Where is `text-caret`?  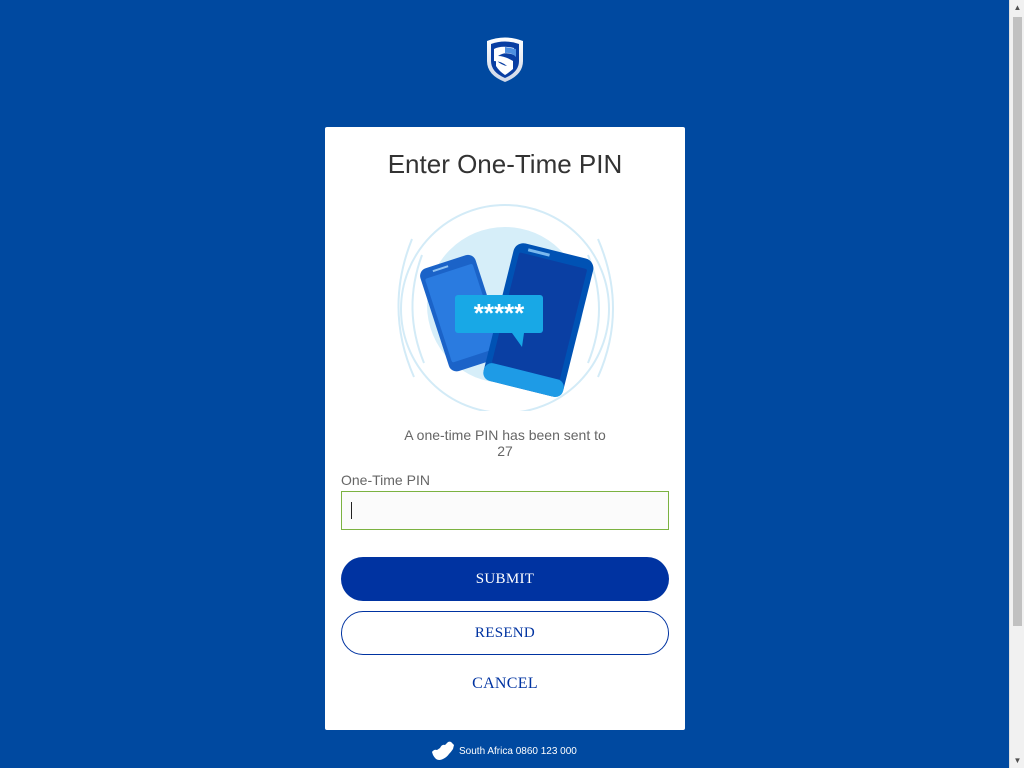
text-caret is located at coordinates (351, 510).